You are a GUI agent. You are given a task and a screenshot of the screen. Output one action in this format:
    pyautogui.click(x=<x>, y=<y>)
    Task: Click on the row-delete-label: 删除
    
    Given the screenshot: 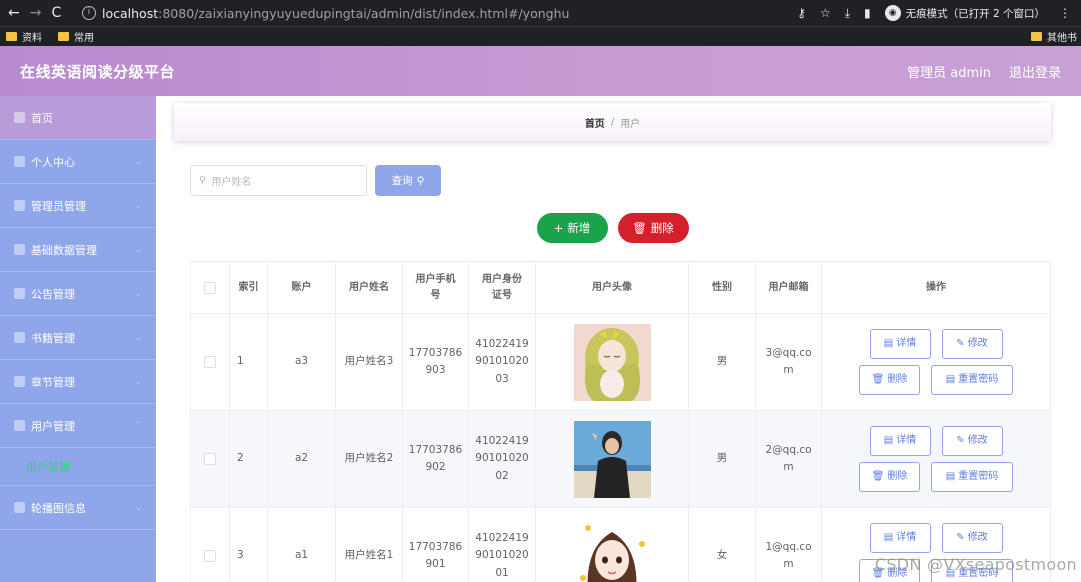 What is the action you would take?
    pyautogui.click(x=897, y=477)
    